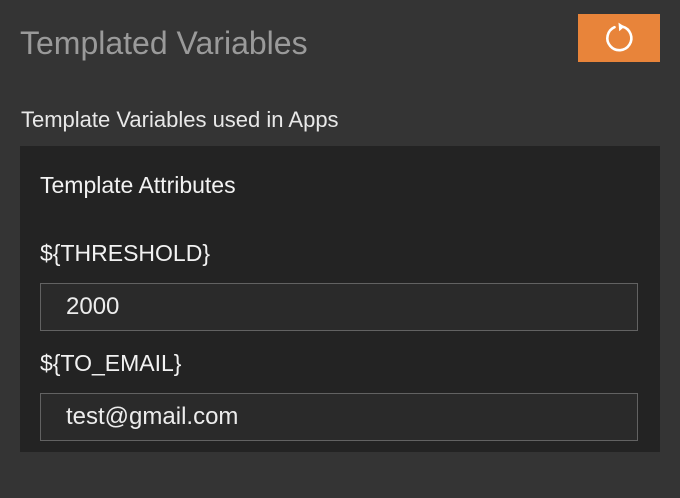  What do you see at coordinates (180, 119) in the screenshot?
I see `section-subtitle: Template Variables used in Apps` at bounding box center [180, 119].